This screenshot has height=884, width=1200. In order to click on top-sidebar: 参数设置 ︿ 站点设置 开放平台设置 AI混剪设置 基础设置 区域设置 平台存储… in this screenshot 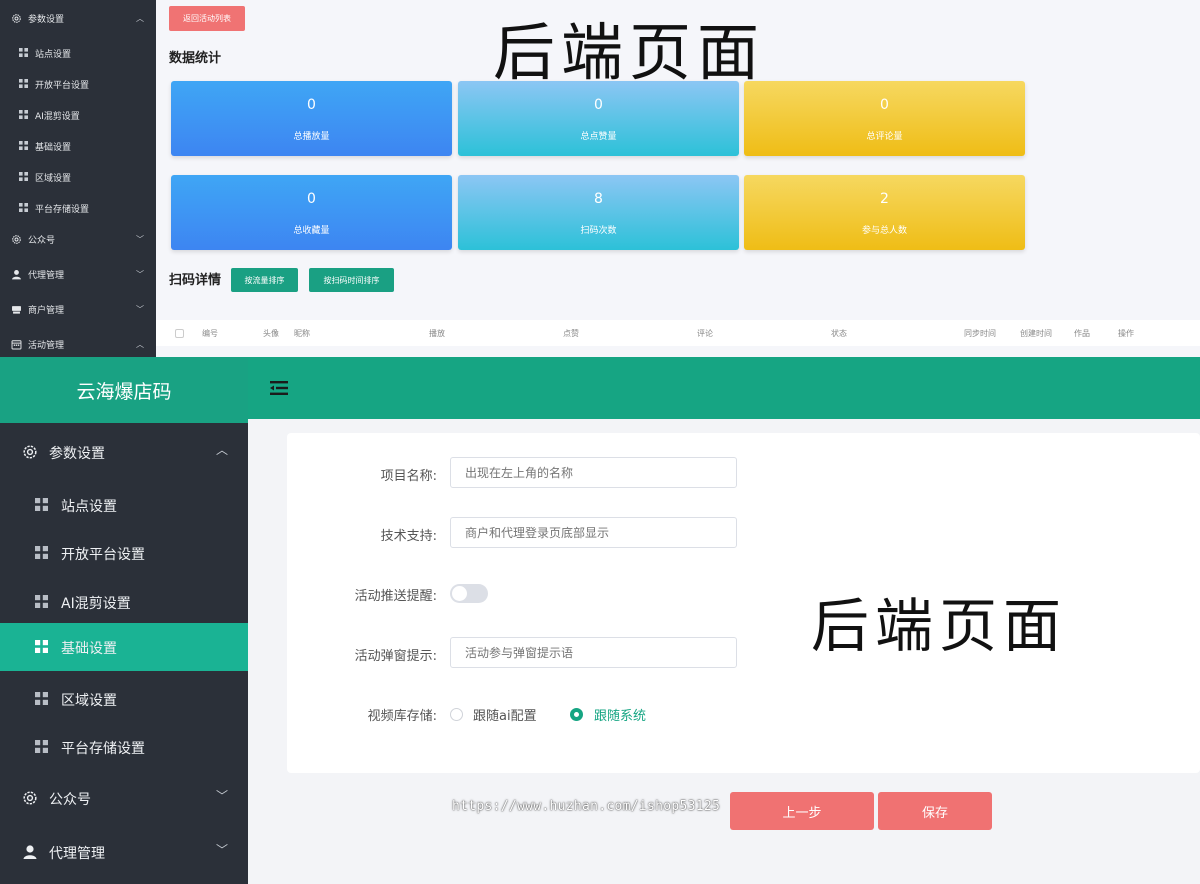, I will do `click(78, 178)`.